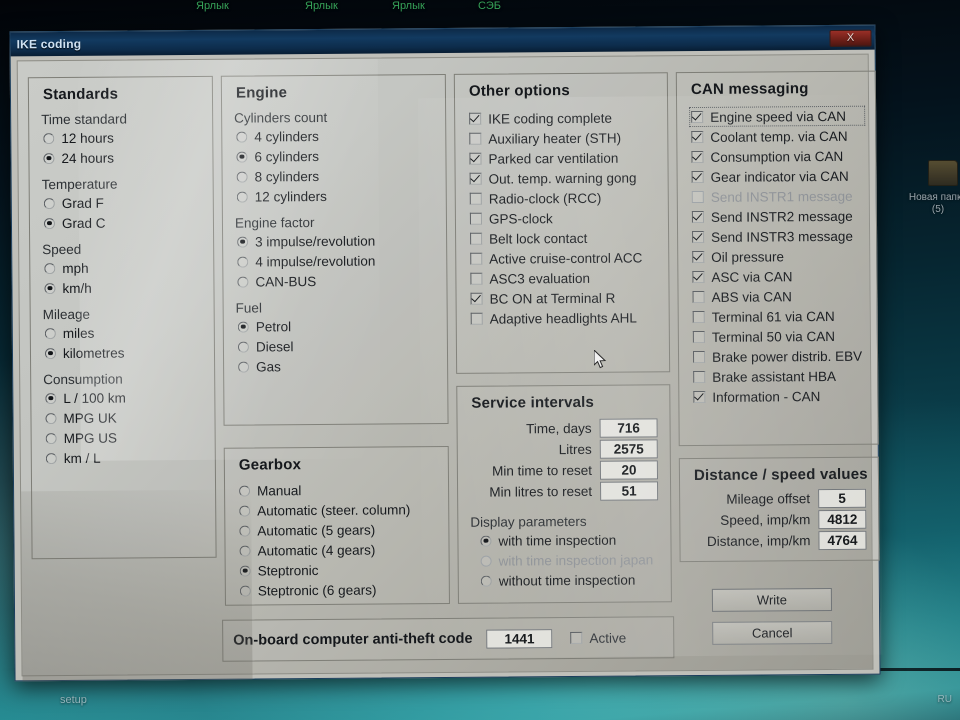 Image resolution: width=960 pixels, height=720 pixels. I want to click on checkbox-label: Consumption via CAN, so click(777, 156).